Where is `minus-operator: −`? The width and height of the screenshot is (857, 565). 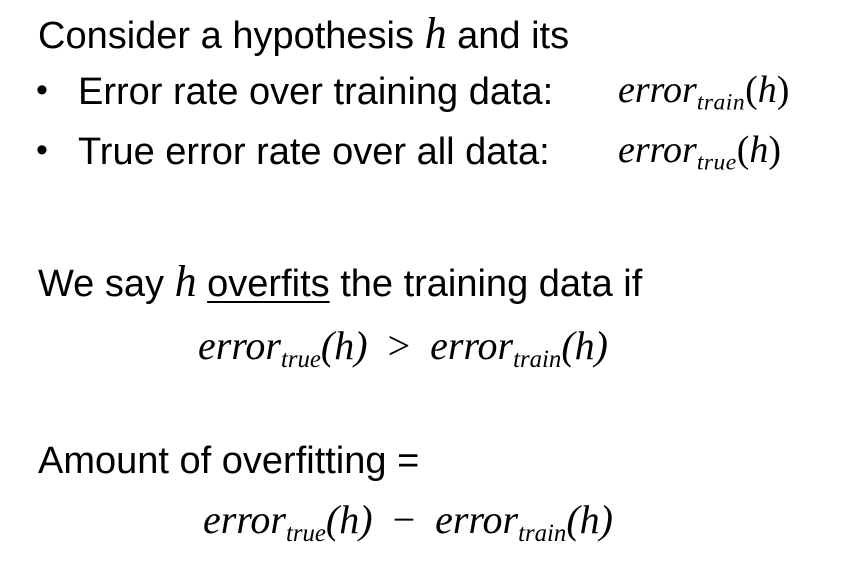
minus-operator: − is located at coordinates (404, 519).